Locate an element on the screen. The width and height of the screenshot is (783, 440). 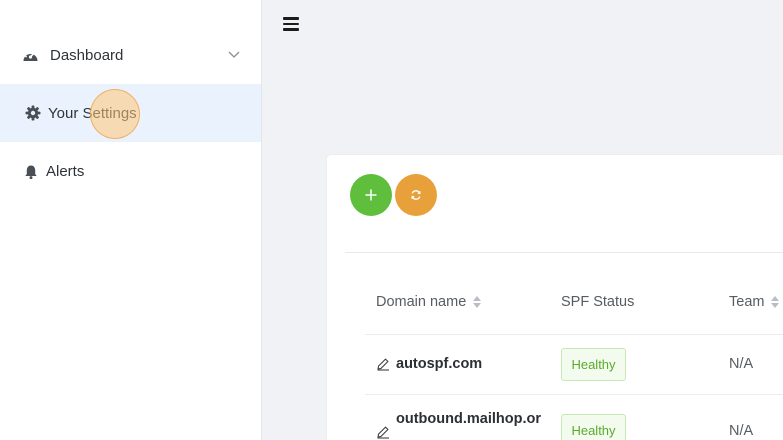
column-header-label: SPF Status is located at coordinates (598, 302).